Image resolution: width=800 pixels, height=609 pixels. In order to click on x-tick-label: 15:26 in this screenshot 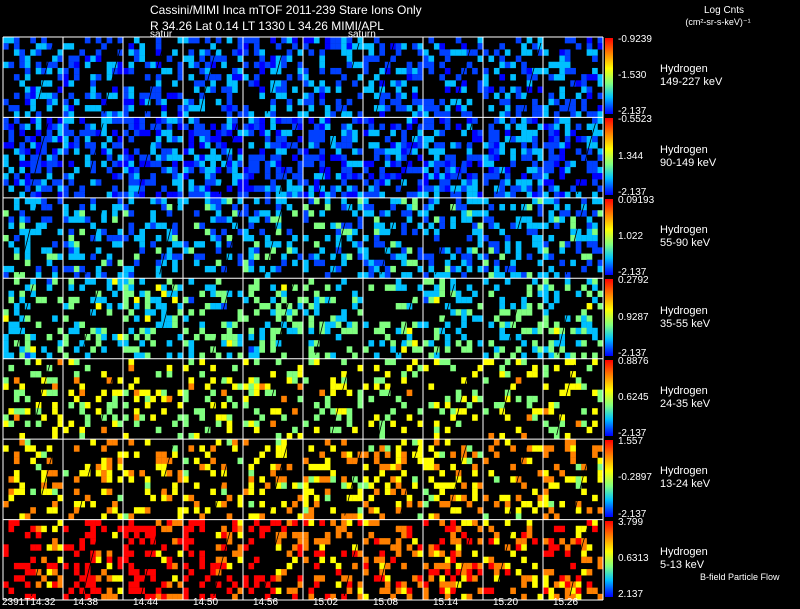, I will do `click(566, 602)`.